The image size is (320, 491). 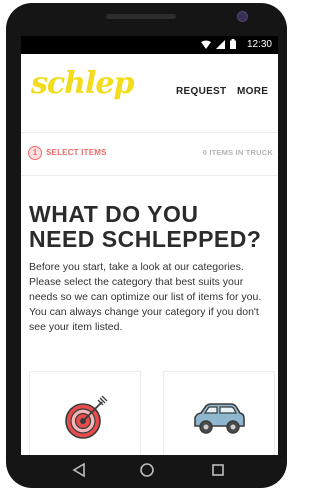 What do you see at coordinates (76, 152) in the screenshot?
I see `step-label: SELECT ITEMS` at bounding box center [76, 152].